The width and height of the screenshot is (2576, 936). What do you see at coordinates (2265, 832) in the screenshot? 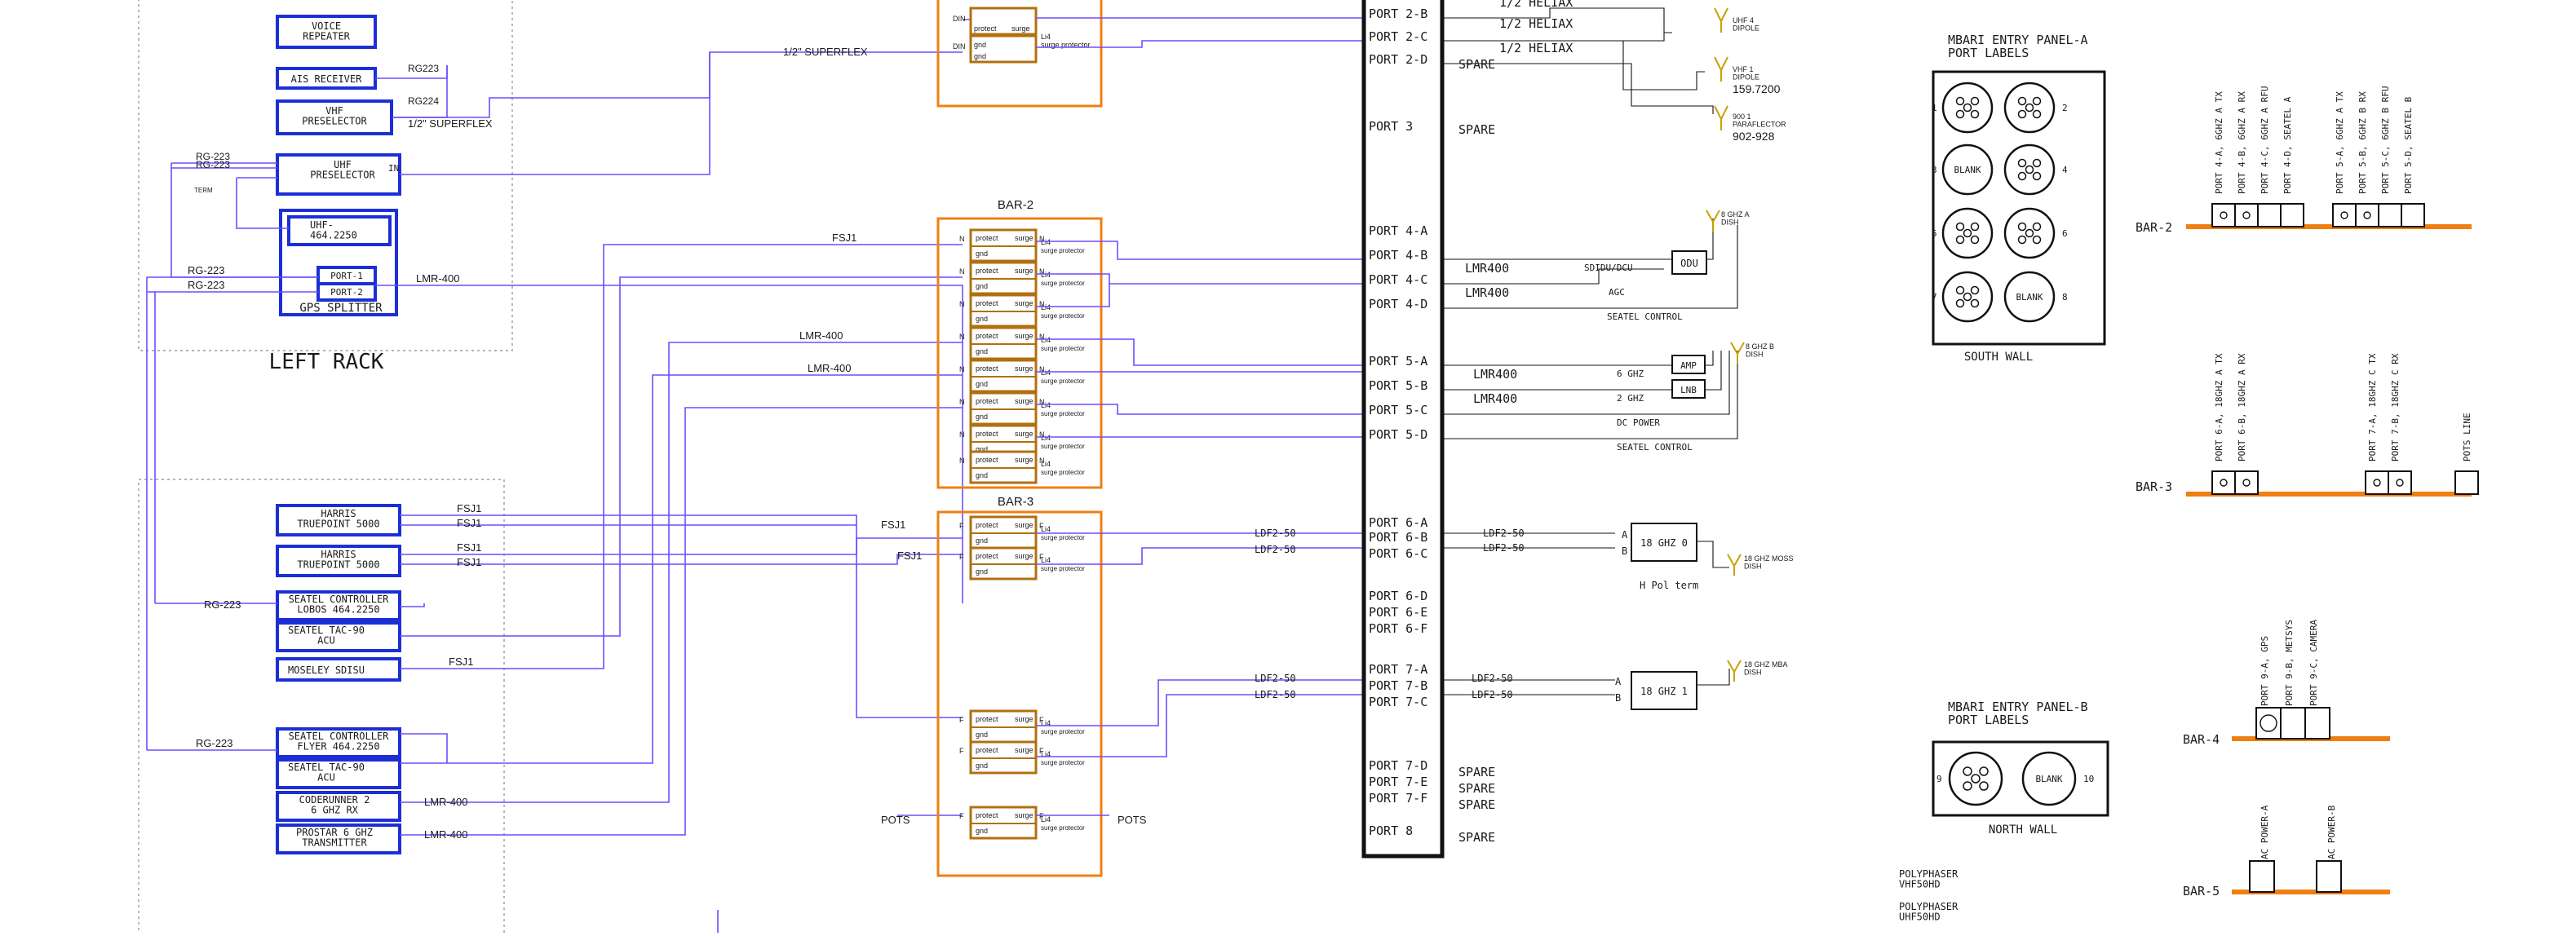
I see `port-tag-label: AC POWER-A` at bounding box center [2265, 832].